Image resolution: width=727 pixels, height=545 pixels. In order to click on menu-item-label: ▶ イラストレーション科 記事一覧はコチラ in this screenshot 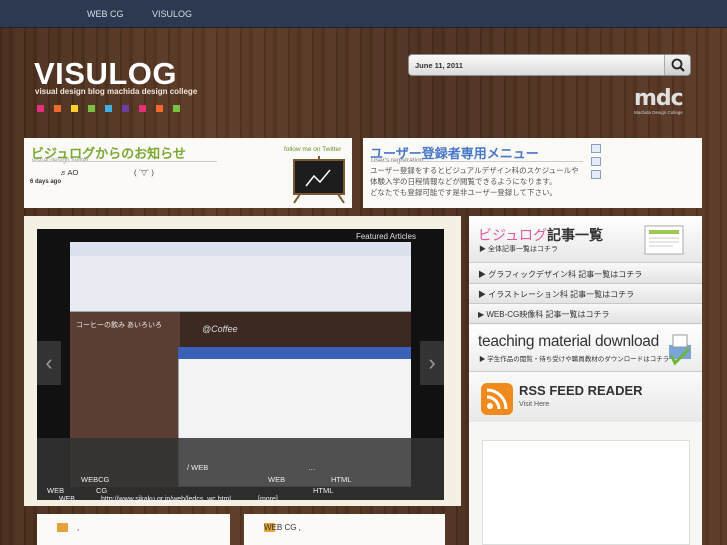, I will do `click(556, 294)`.